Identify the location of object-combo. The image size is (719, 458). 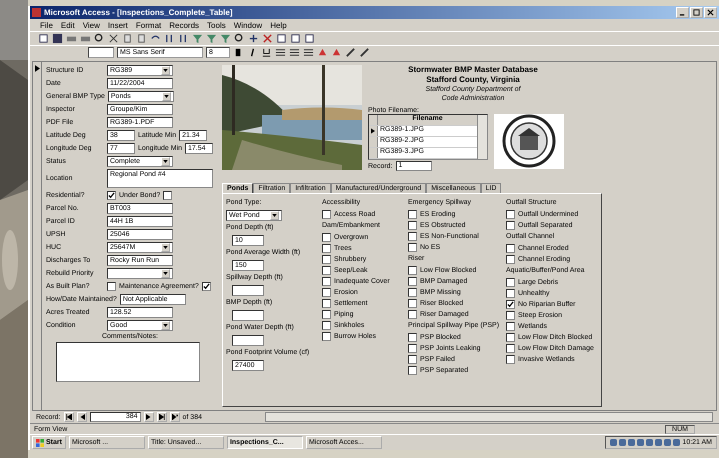
(101, 52).